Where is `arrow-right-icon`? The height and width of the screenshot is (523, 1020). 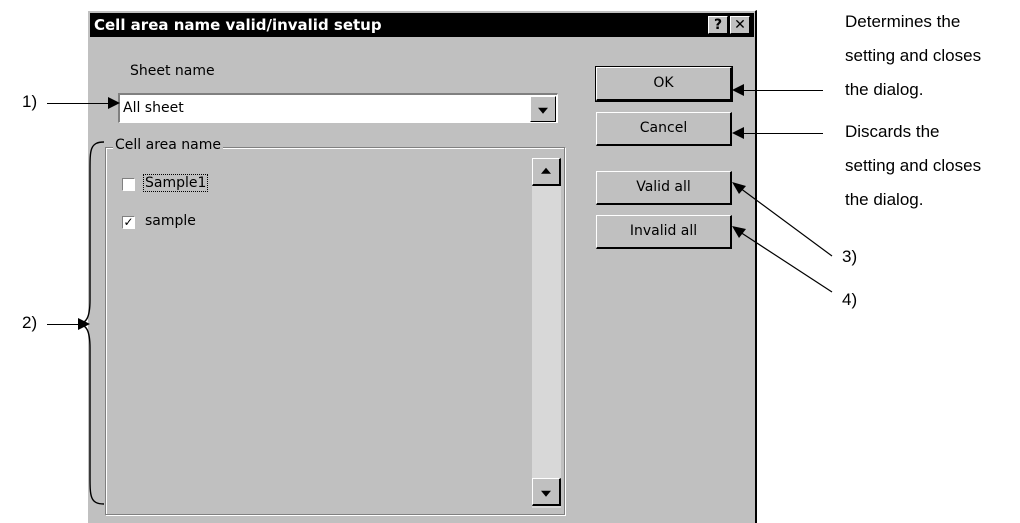 arrow-right-icon is located at coordinates (114, 103).